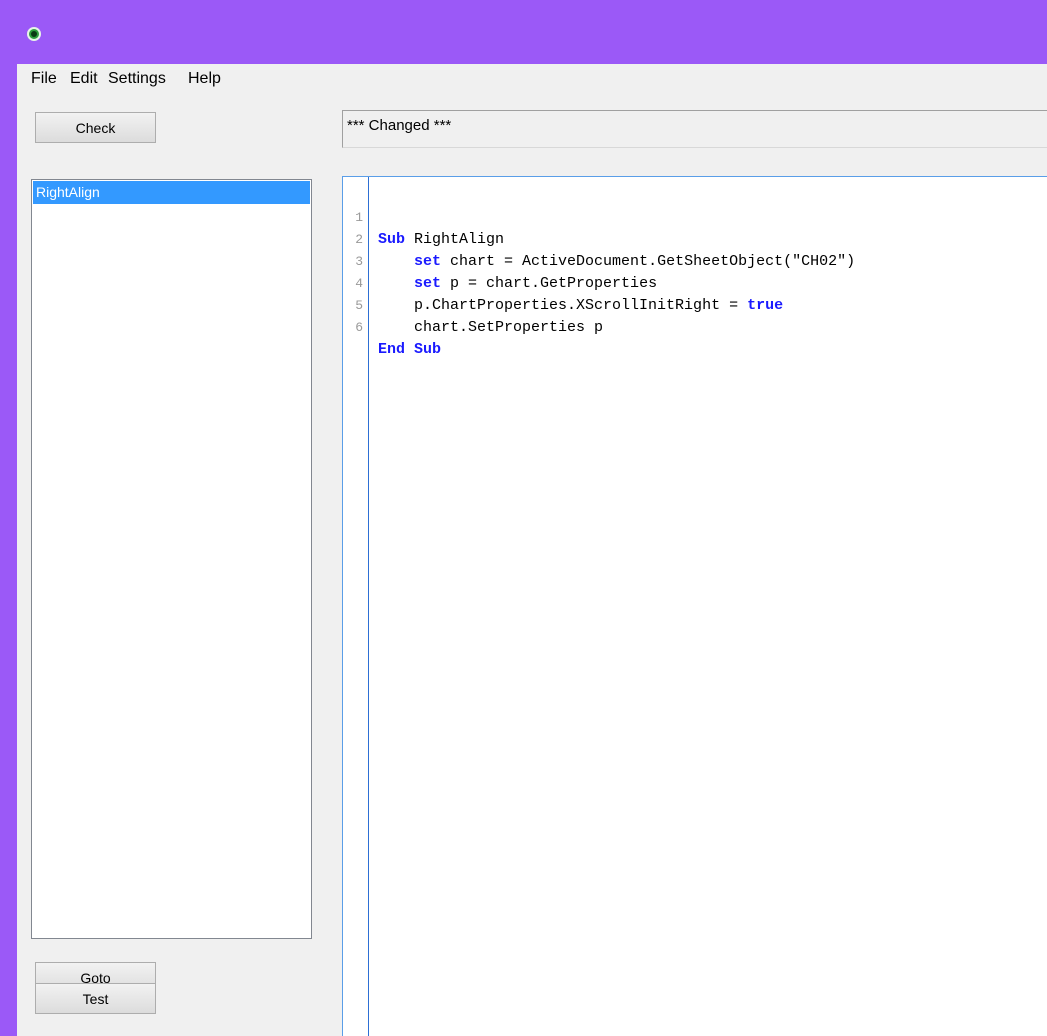 Image resolution: width=1047 pixels, height=1036 pixels. I want to click on code-line: 3 set p = chart.GetProperties, so click(695, 260).